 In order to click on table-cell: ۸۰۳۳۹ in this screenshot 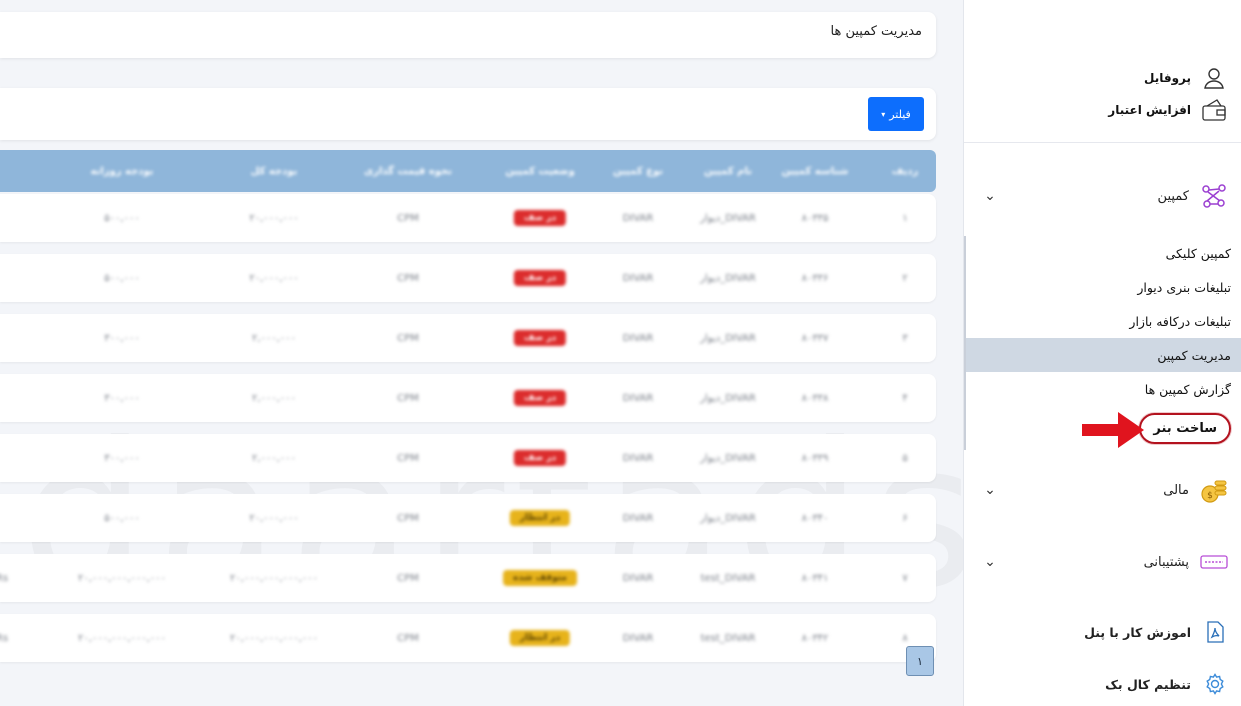, I will do `click(815, 458)`.